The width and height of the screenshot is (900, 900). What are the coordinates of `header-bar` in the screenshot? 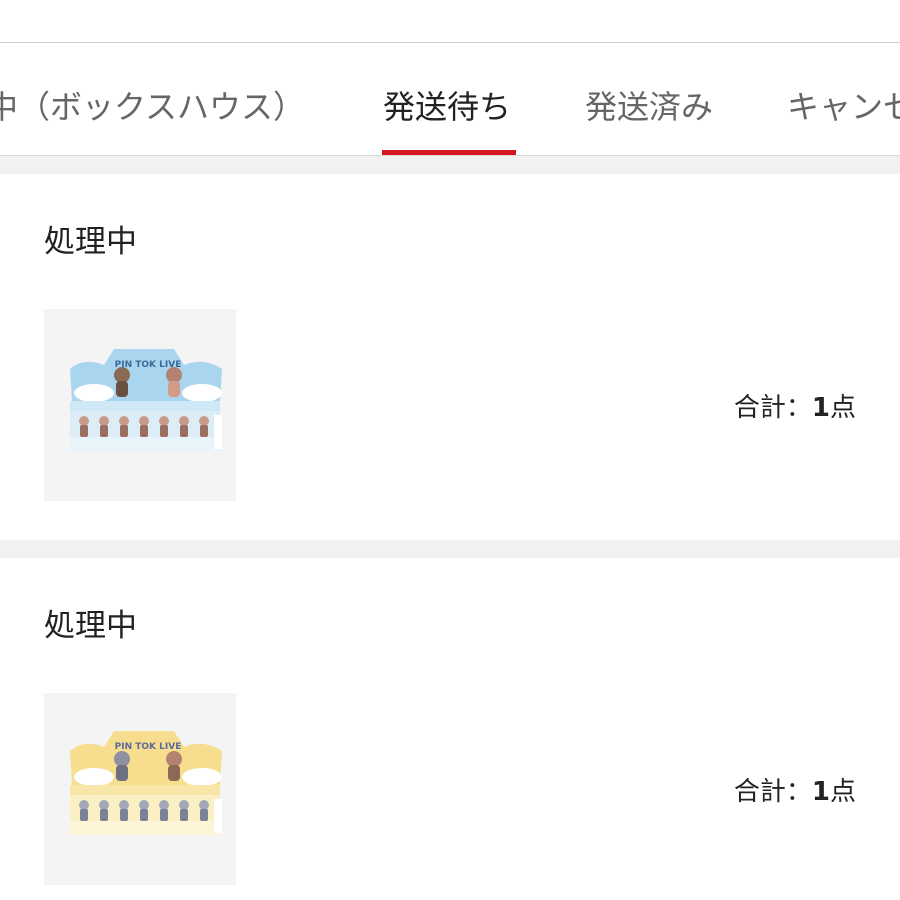 It's located at (450, 21).